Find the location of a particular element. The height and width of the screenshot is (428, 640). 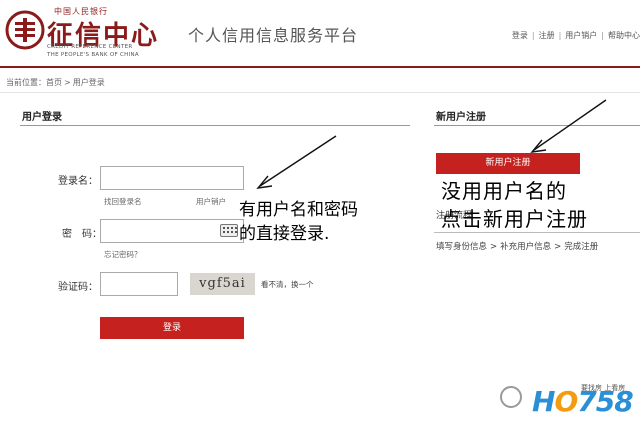

top-nav: 登录 | 注册 | 用户销户 | 帮助中心 is located at coordinates (576, 35).